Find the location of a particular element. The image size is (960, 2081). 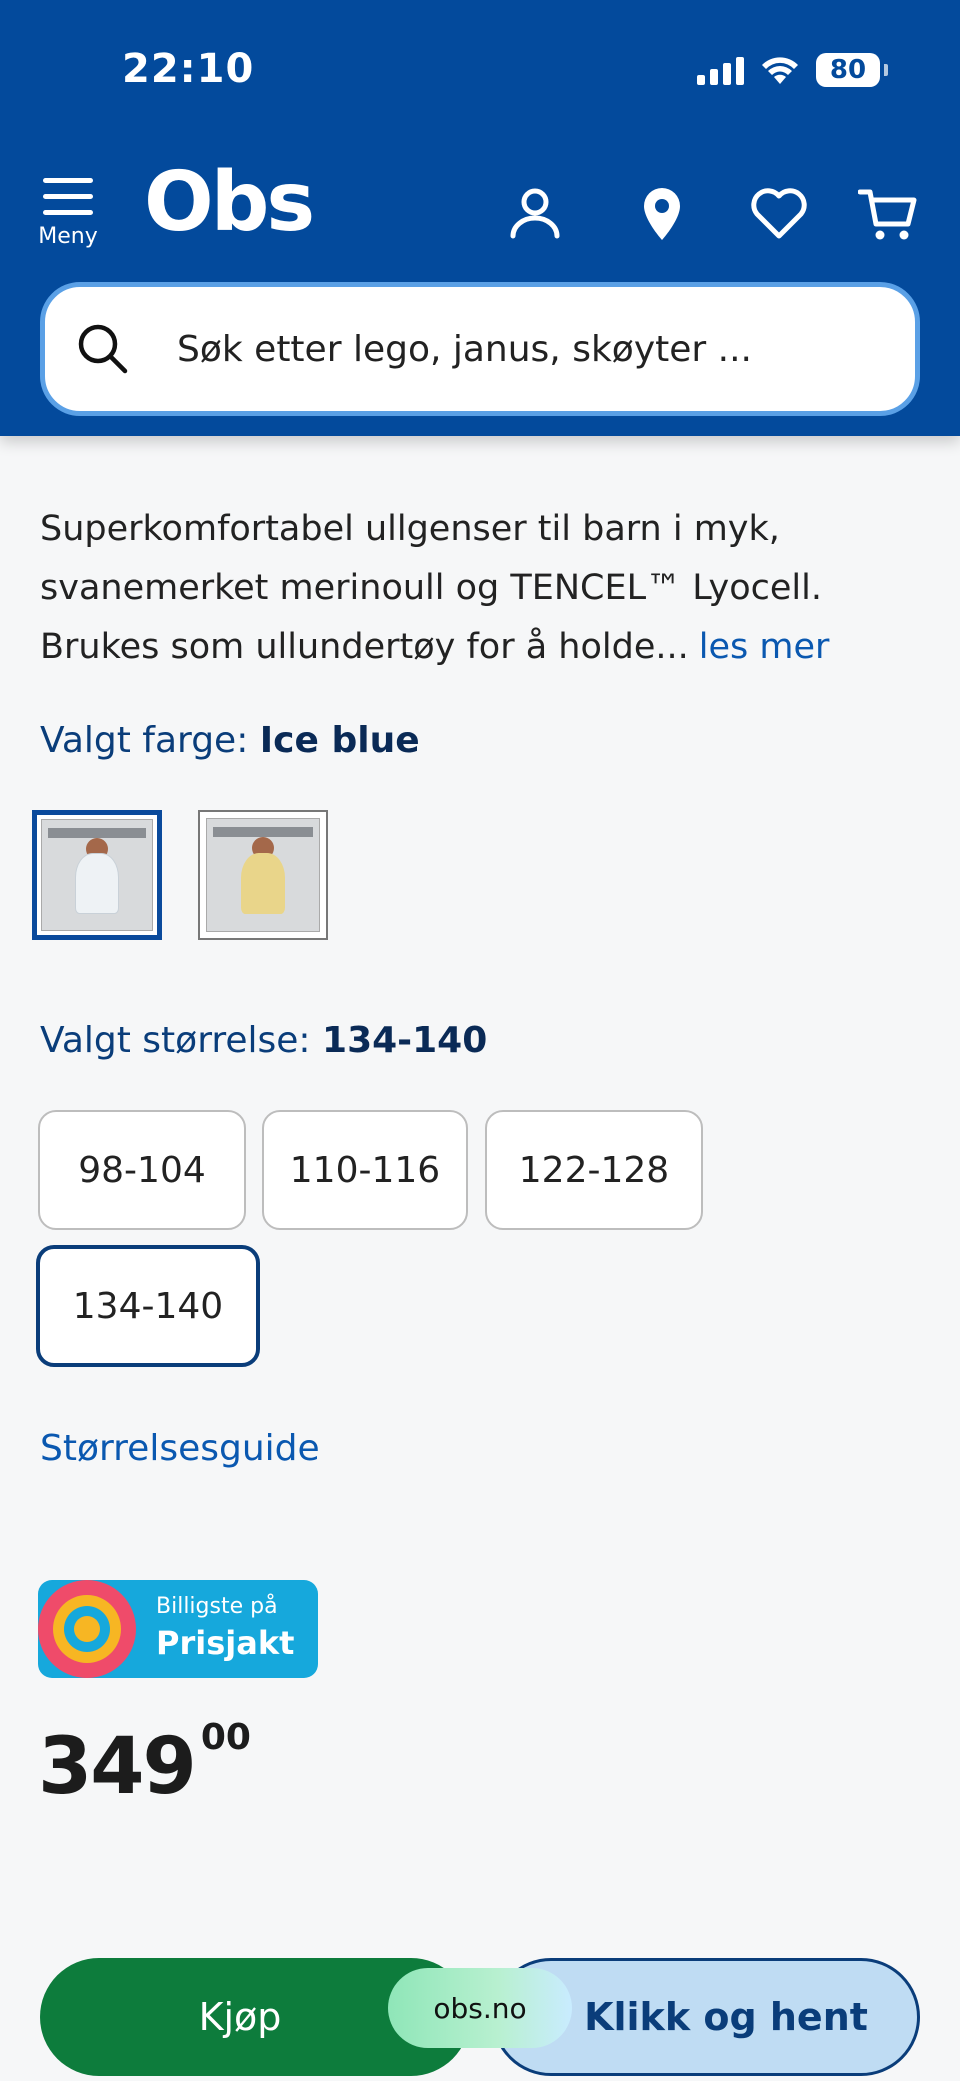

color-prefix: Valgt farge: is located at coordinates (150, 740).